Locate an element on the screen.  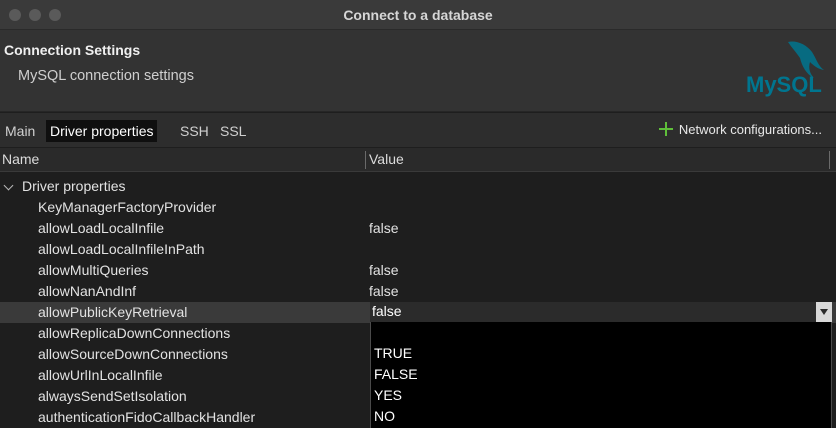
table-row: allowMultiQueries false is located at coordinates (418, 270).